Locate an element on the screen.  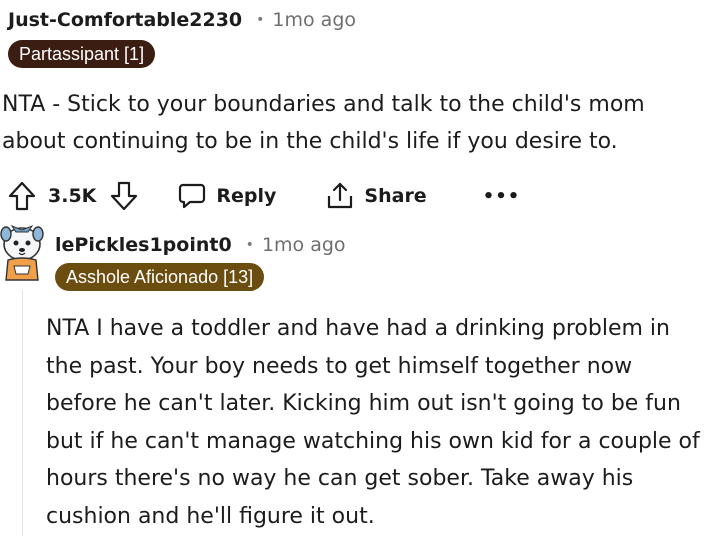
more-options-button: ••• is located at coordinates (502, 196).